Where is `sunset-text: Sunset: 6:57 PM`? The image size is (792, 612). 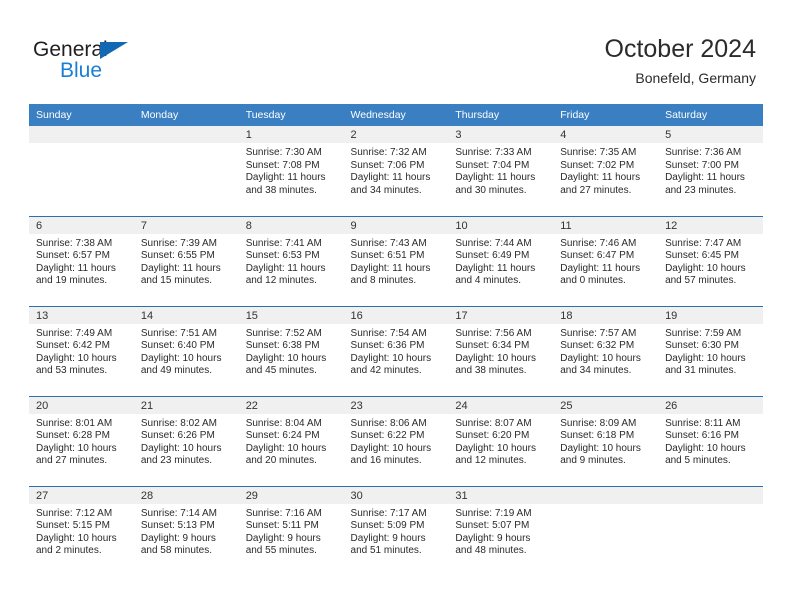 sunset-text: Sunset: 6:57 PM is located at coordinates (73, 256).